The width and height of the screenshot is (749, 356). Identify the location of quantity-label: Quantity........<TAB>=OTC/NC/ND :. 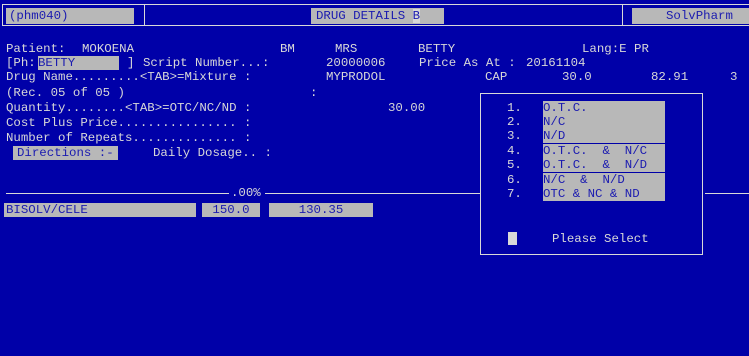
(129, 108).